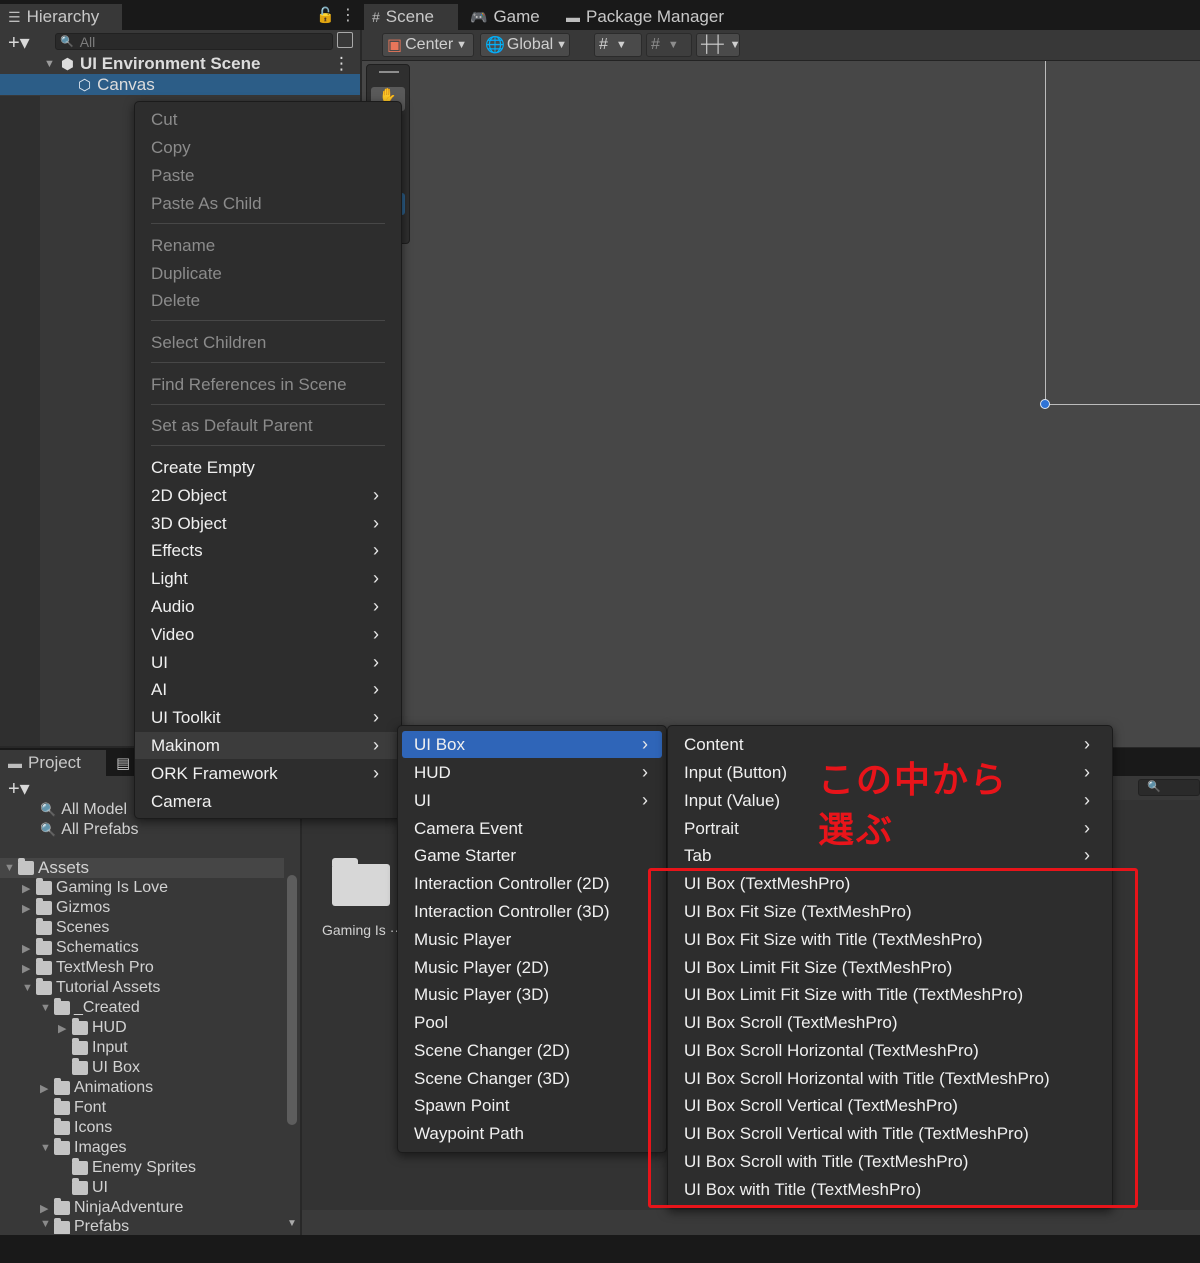 This screenshot has height=1263, width=1200. I want to click on tab-scene: # Scene, so click(411, 17).